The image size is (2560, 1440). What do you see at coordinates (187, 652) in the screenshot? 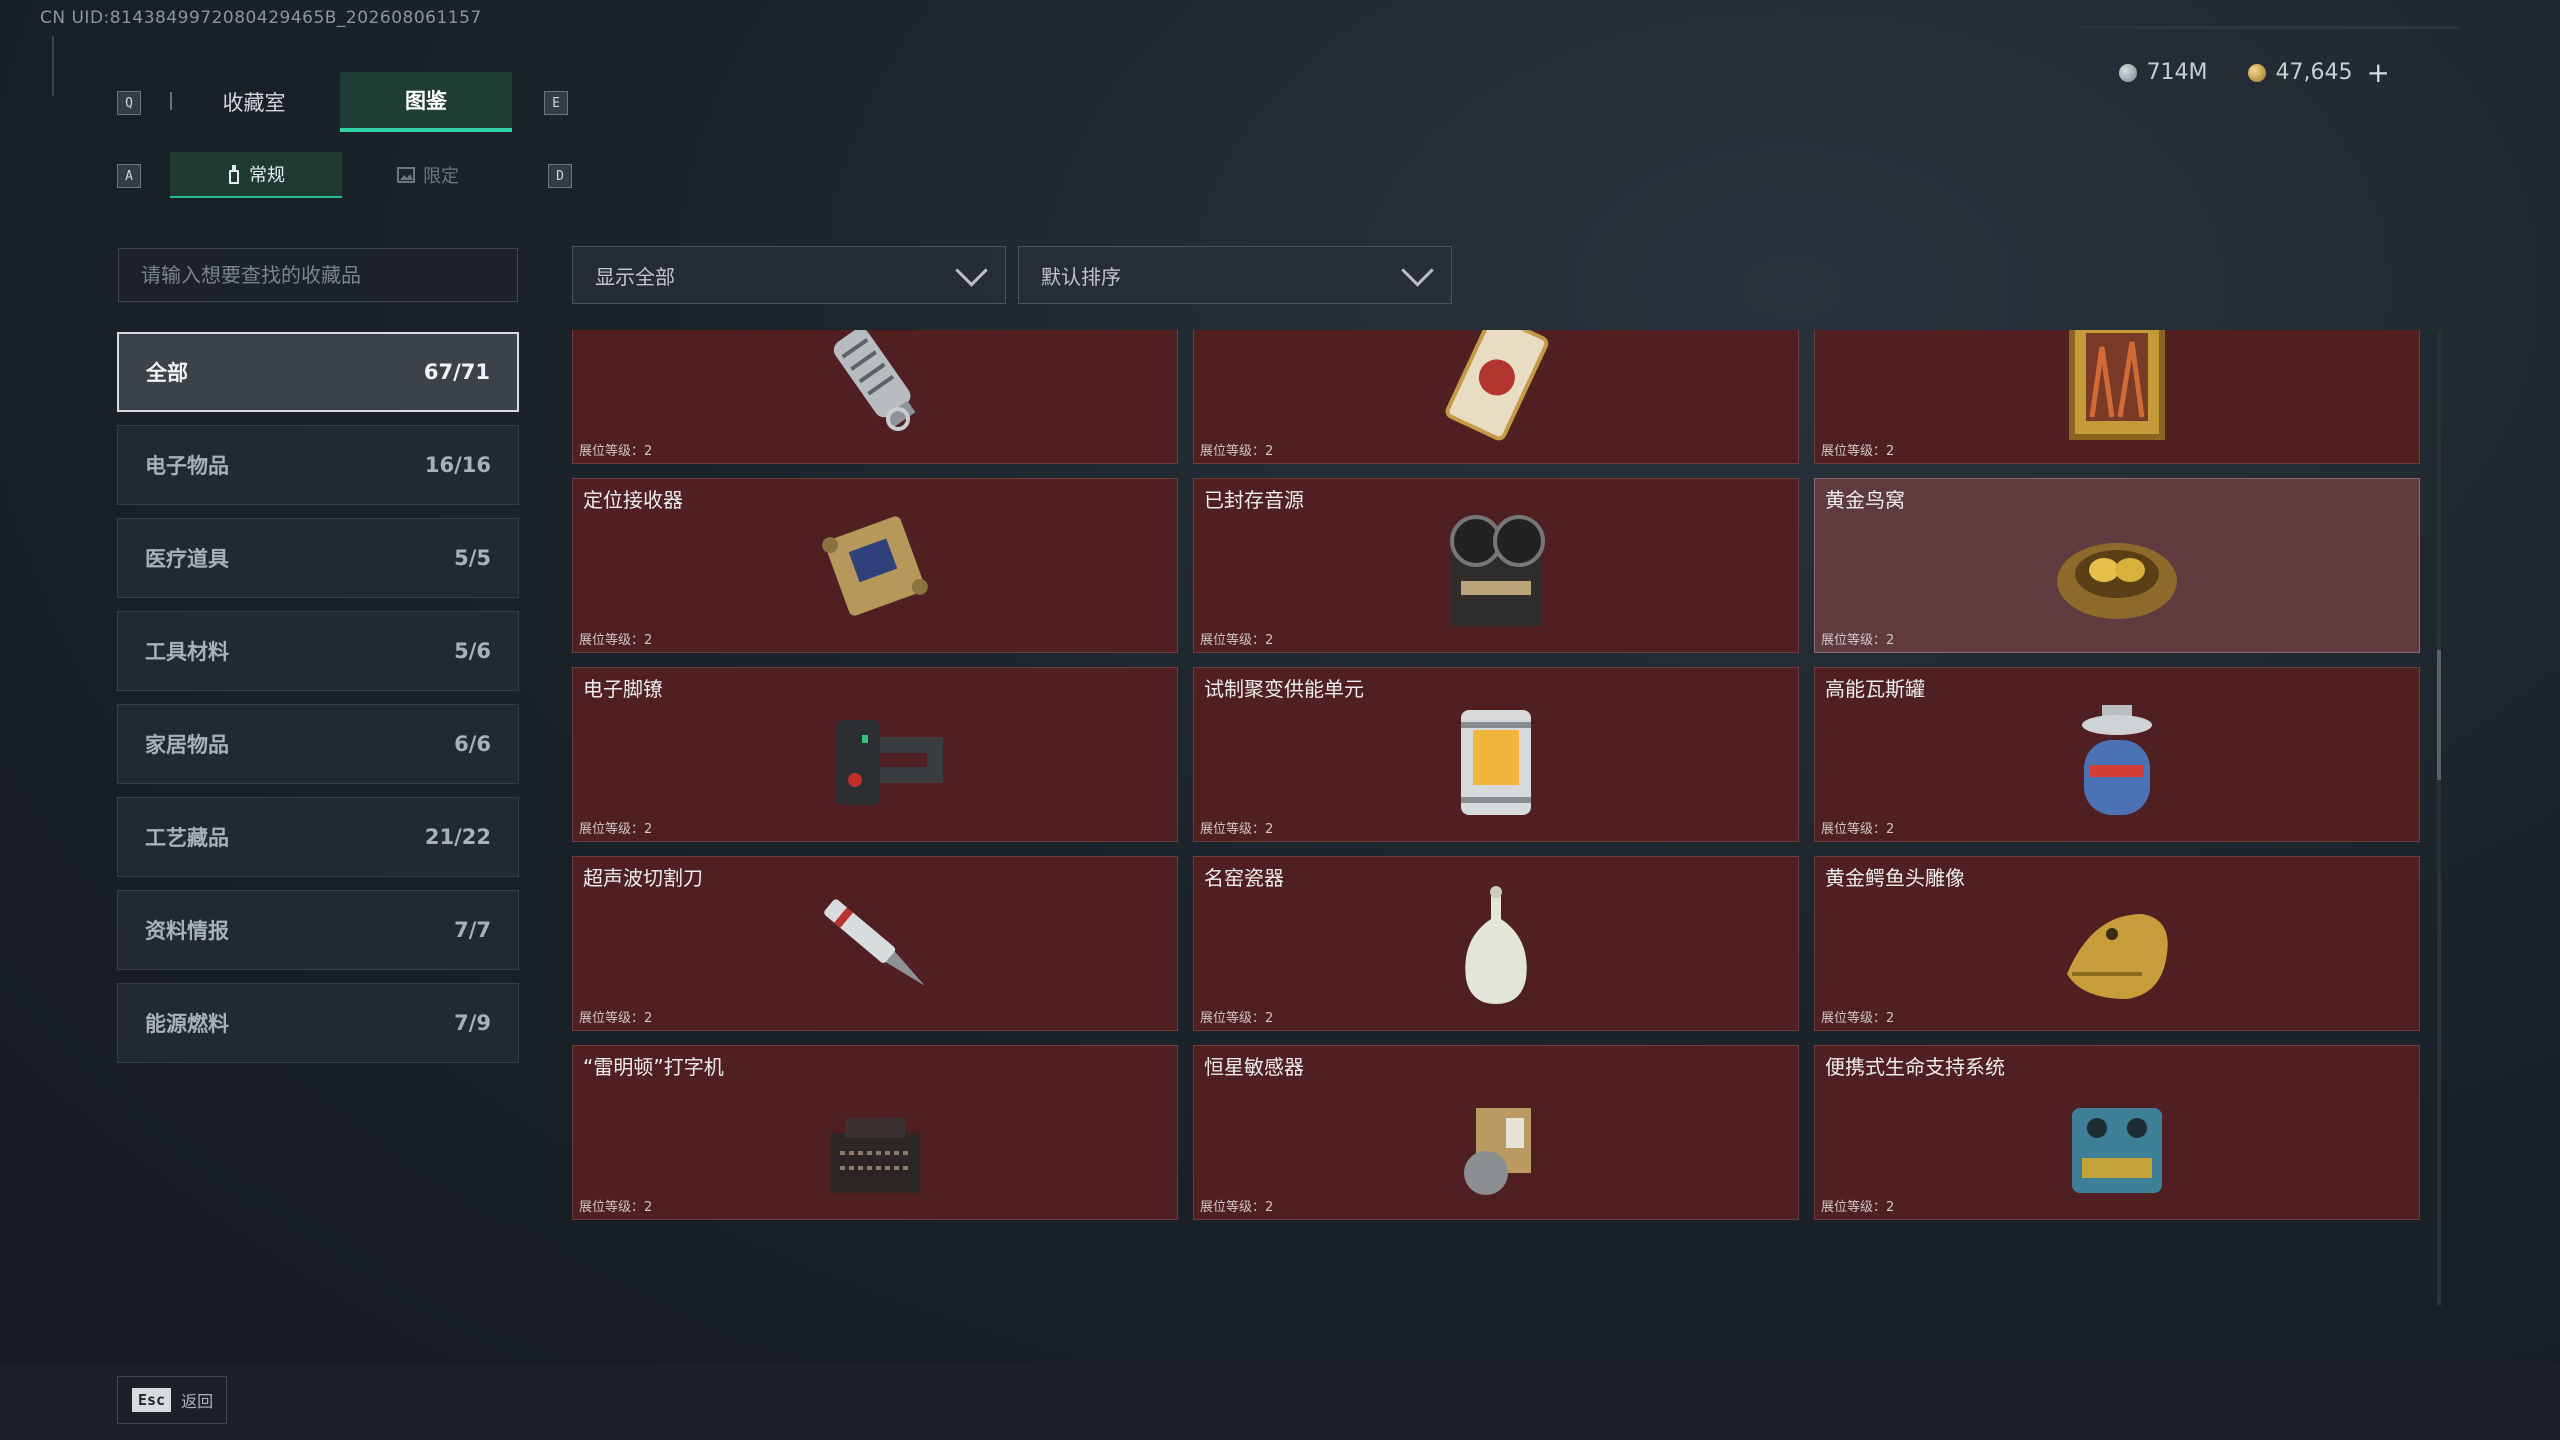
I see `category-label: 工具材料` at bounding box center [187, 652].